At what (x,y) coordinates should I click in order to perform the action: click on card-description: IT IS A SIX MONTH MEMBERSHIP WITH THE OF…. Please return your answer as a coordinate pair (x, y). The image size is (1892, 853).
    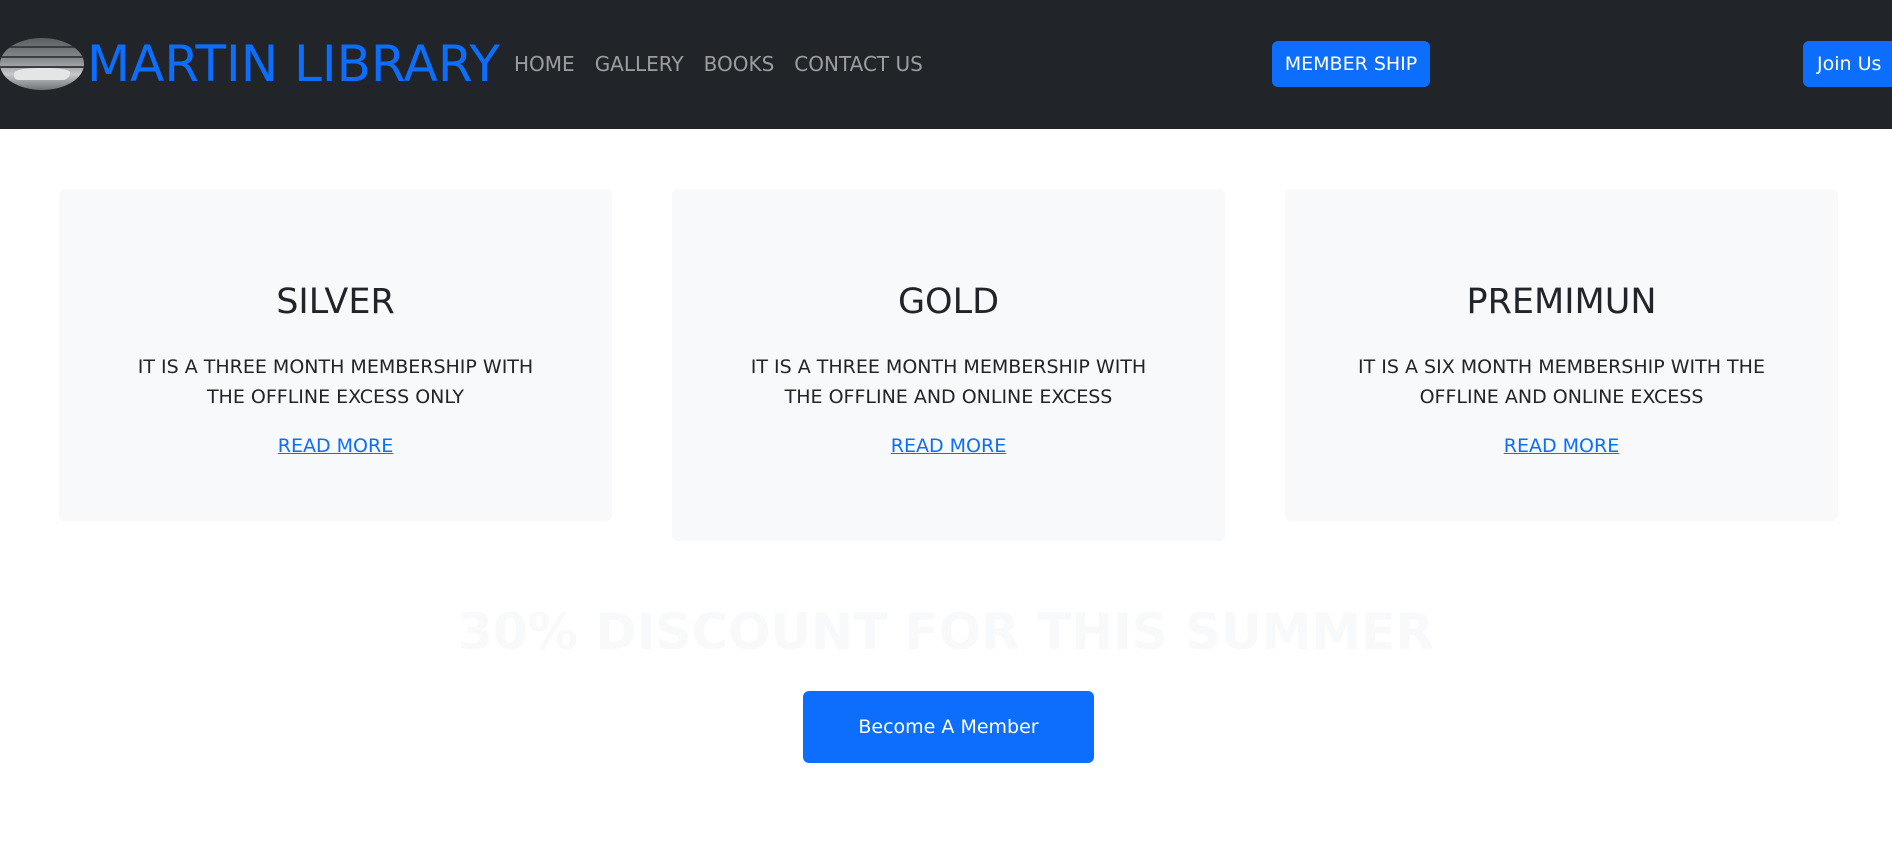
    Looking at the image, I should click on (1561, 382).